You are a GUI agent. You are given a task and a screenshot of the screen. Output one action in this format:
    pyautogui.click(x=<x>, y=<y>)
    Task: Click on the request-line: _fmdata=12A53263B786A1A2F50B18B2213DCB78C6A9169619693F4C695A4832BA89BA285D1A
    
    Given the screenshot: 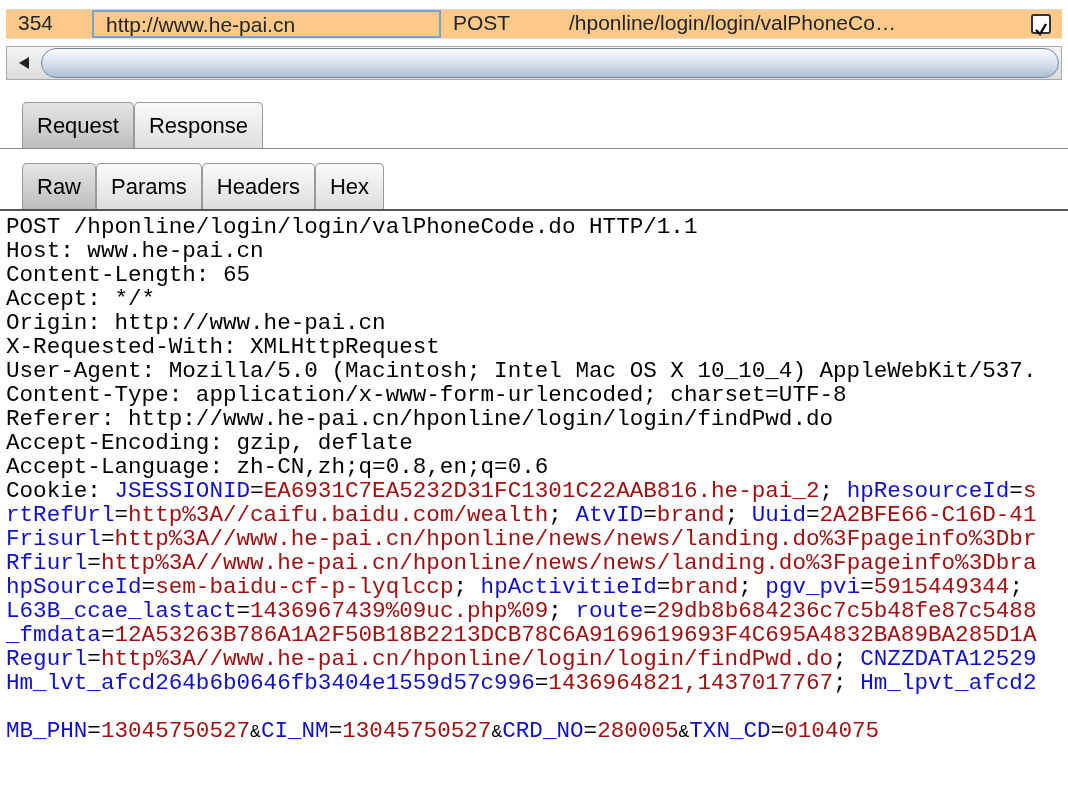 What is the action you would take?
    pyautogui.click(x=522, y=635)
    